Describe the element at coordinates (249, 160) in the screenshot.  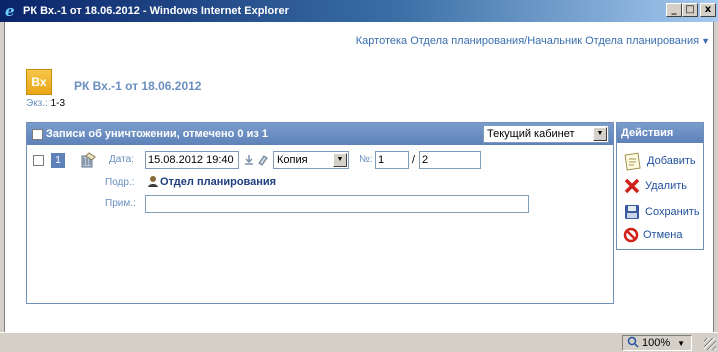
I see `download-icon` at that location.